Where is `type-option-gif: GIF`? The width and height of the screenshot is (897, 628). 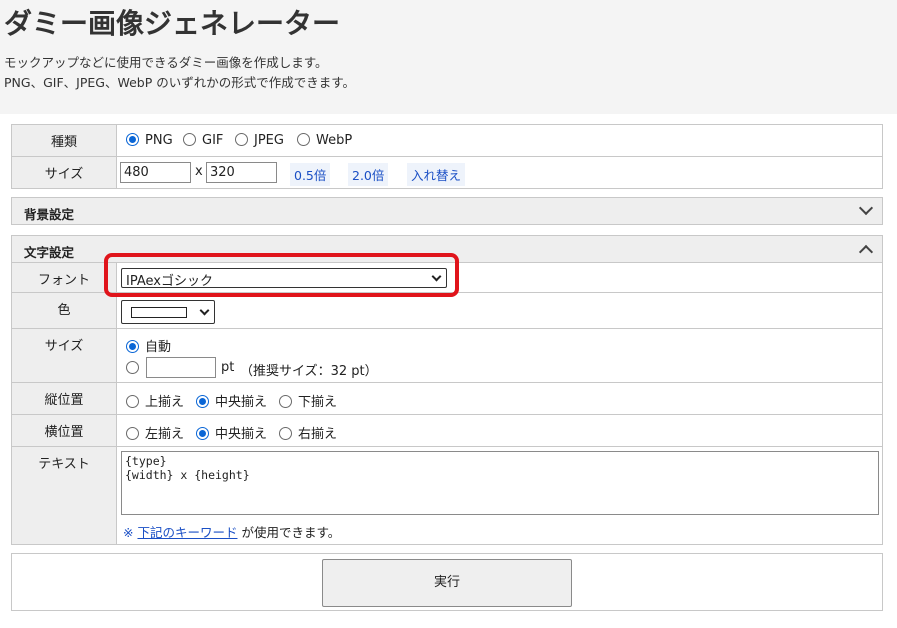 type-option-gif: GIF is located at coordinates (203, 140).